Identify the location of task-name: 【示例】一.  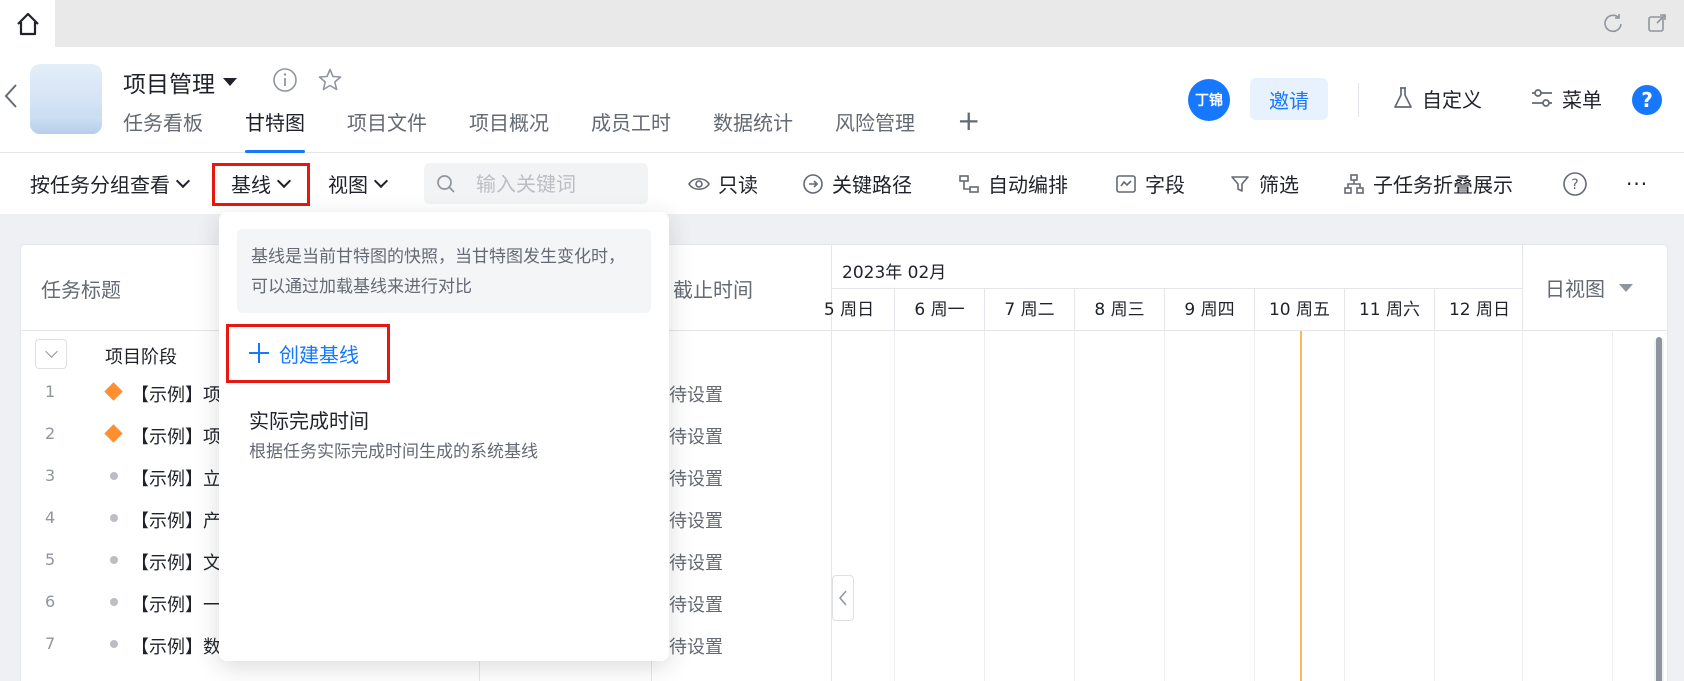
(176, 605).